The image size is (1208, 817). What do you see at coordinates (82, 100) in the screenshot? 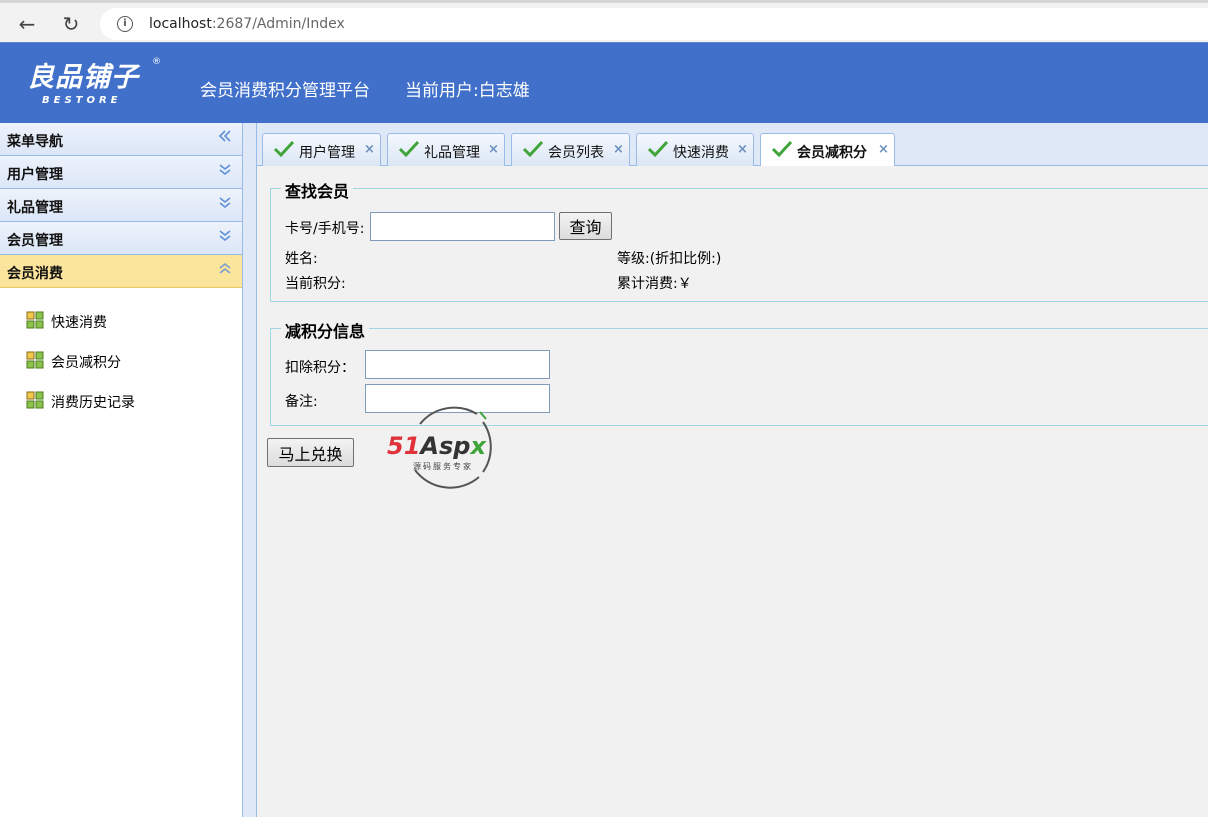
I see `logo-subtitle: BESTORE` at bounding box center [82, 100].